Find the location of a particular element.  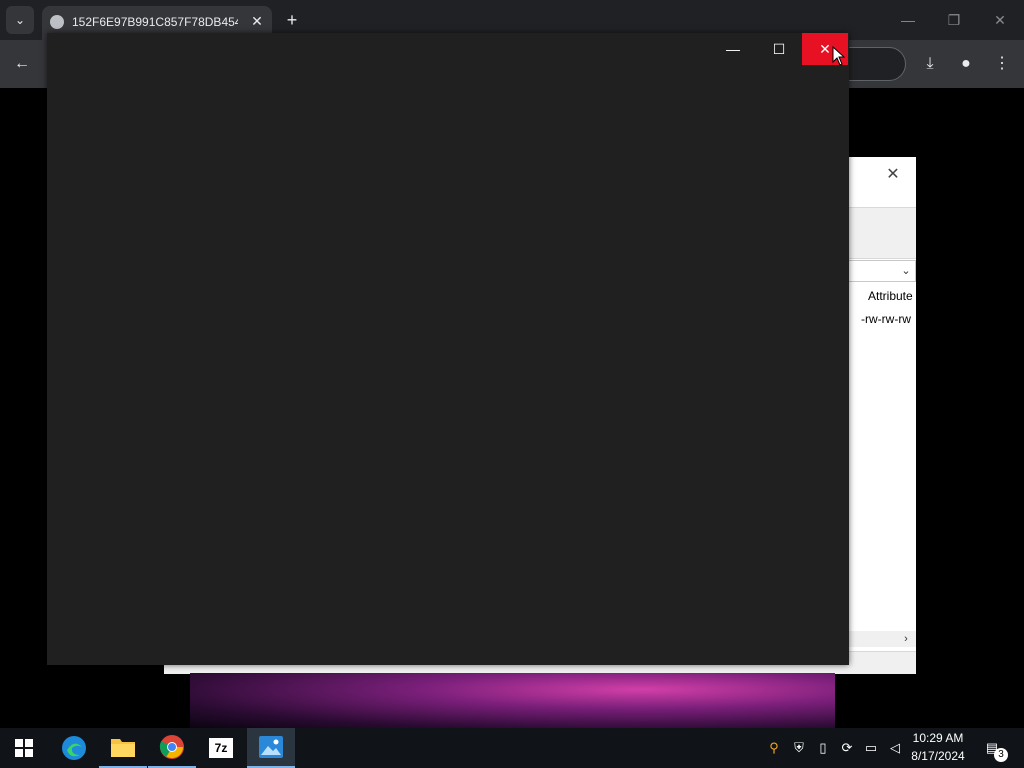

back-button: ← is located at coordinates (22, 64).